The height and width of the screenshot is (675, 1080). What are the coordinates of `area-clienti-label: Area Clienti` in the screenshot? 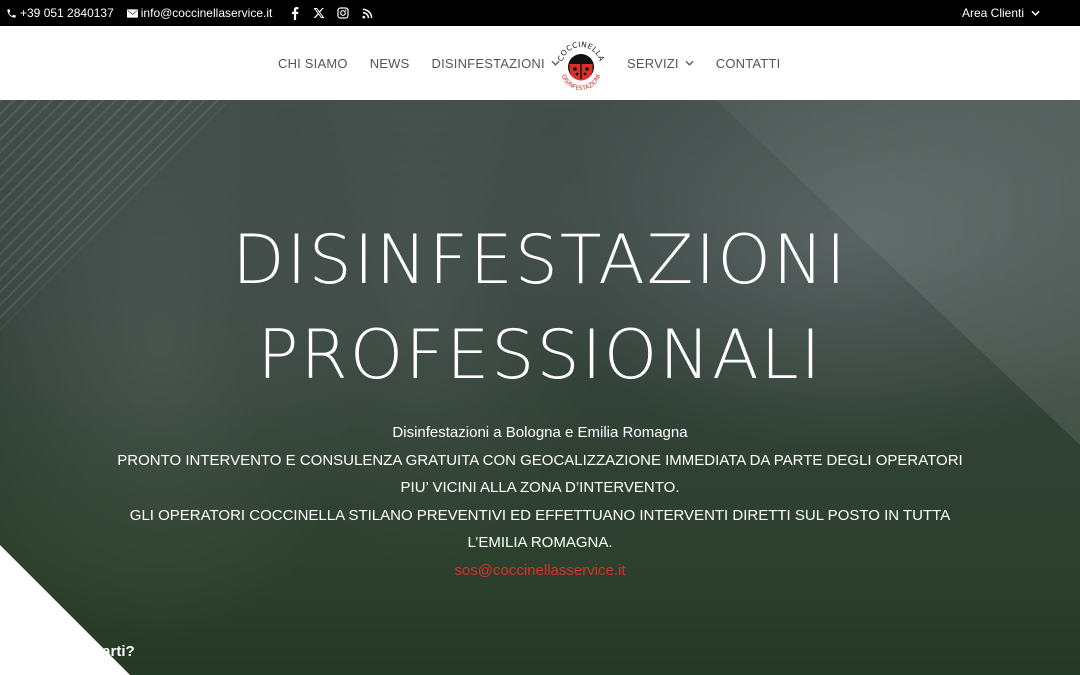 It's located at (992, 13).